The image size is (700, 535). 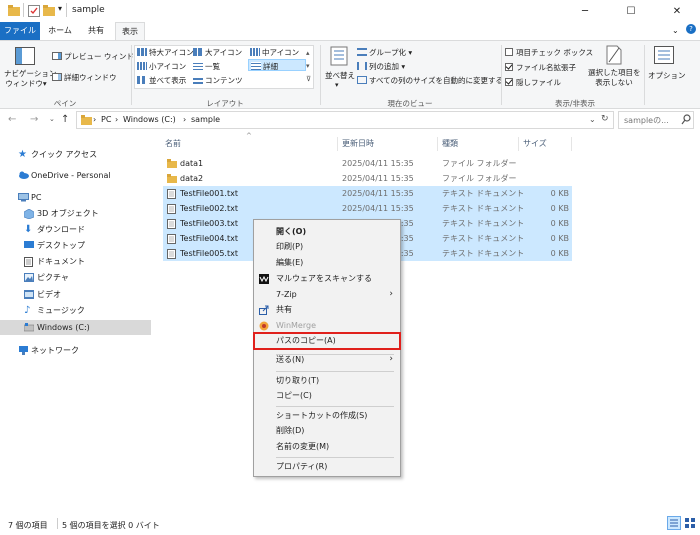 I want to click on nav-item-pc: PC, so click(x=75, y=197).